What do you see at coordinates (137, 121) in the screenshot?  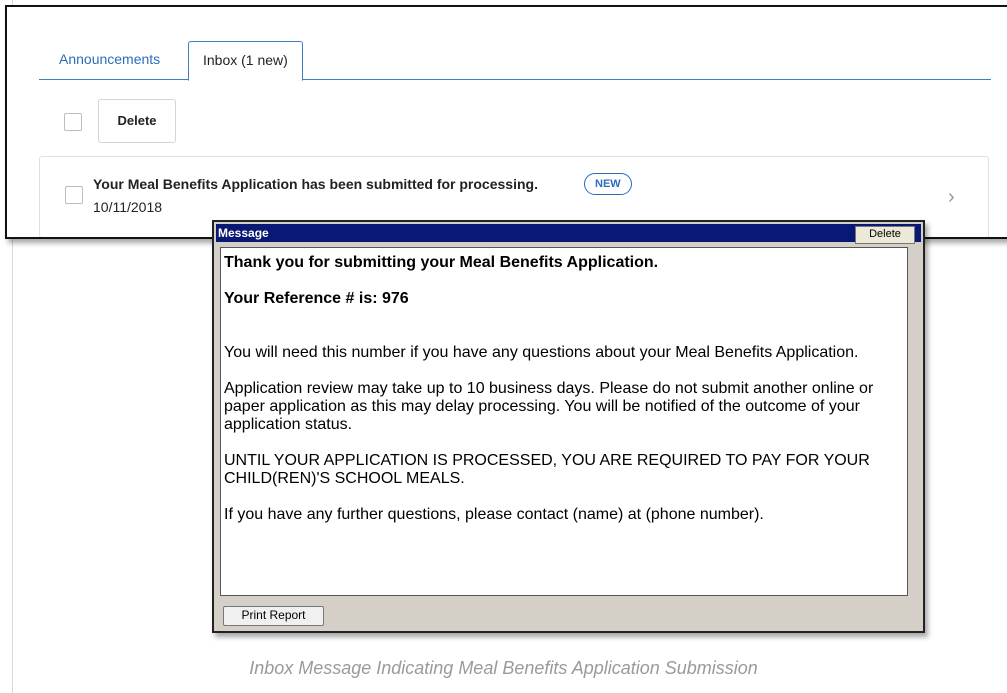 I see `delete-button: Delete` at bounding box center [137, 121].